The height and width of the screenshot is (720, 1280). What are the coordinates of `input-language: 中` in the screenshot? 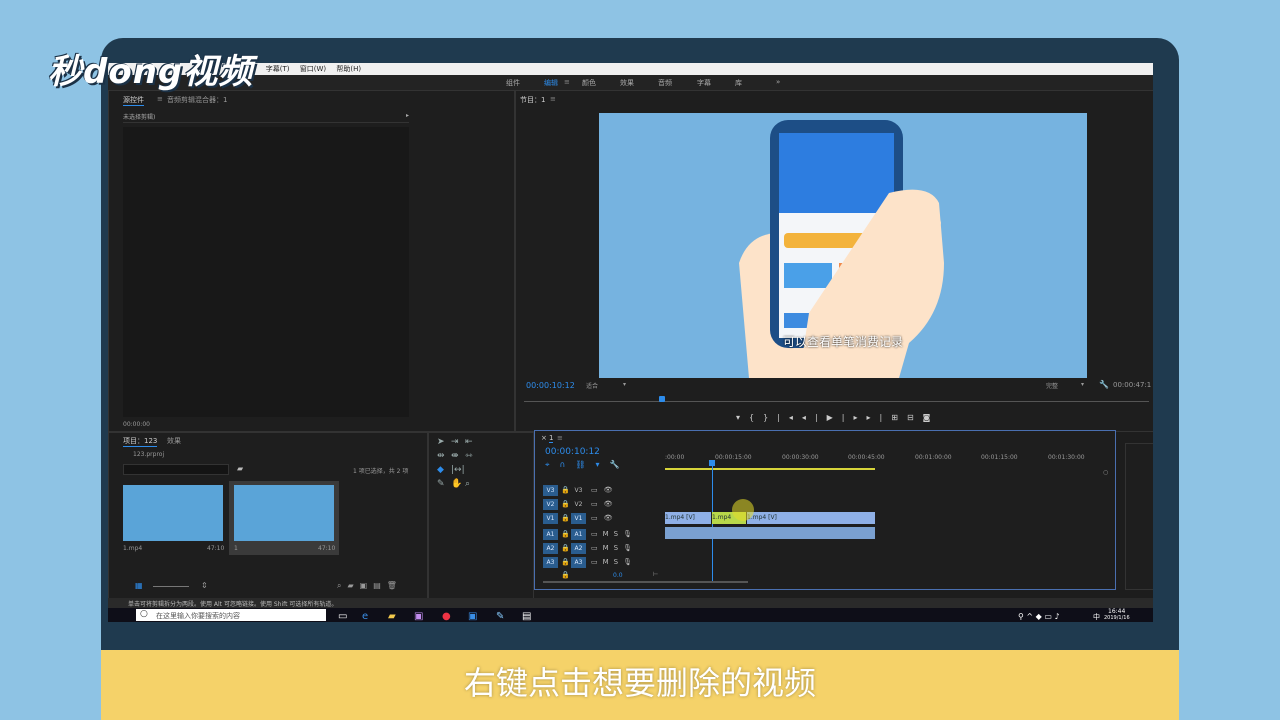 It's located at (1096, 617).